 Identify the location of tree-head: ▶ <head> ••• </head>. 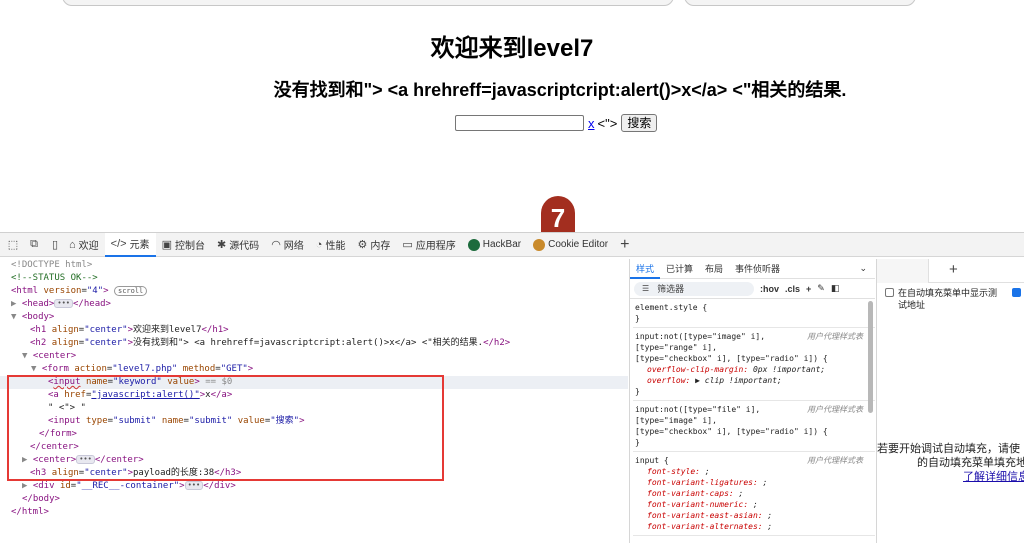
(61, 304).